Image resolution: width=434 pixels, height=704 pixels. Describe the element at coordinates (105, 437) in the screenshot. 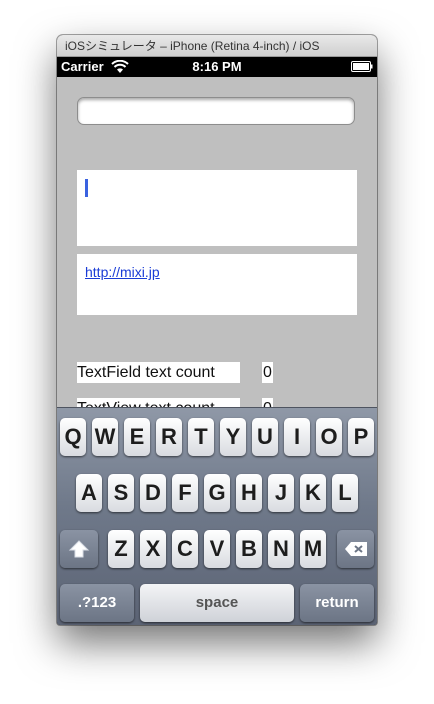

I see `key-w: W` at that location.